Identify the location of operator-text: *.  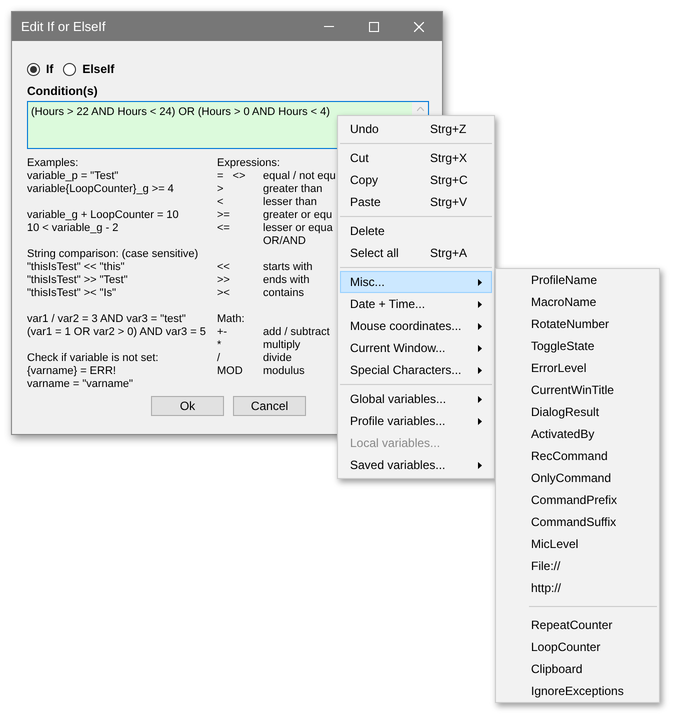
(219, 345).